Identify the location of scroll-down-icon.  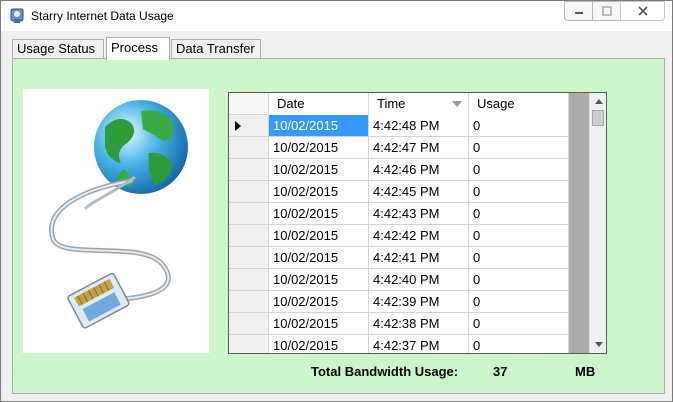
(598, 344).